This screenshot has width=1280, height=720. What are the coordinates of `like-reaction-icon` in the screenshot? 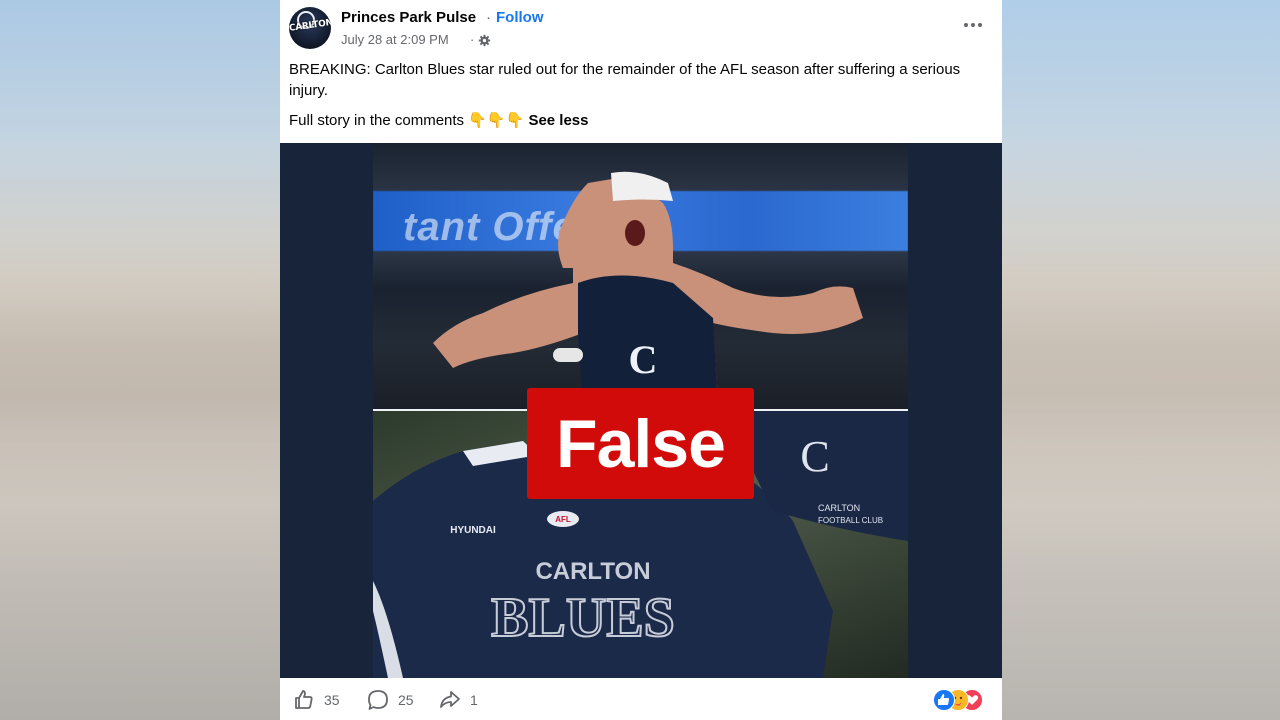 It's located at (944, 700).